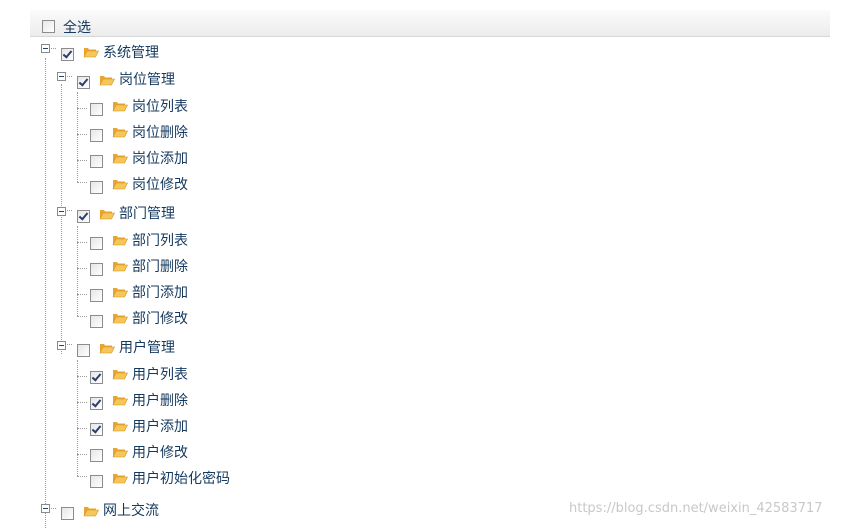 The image size is (851, 528). I want to click on node-checkbox-user, so click(83, 350).